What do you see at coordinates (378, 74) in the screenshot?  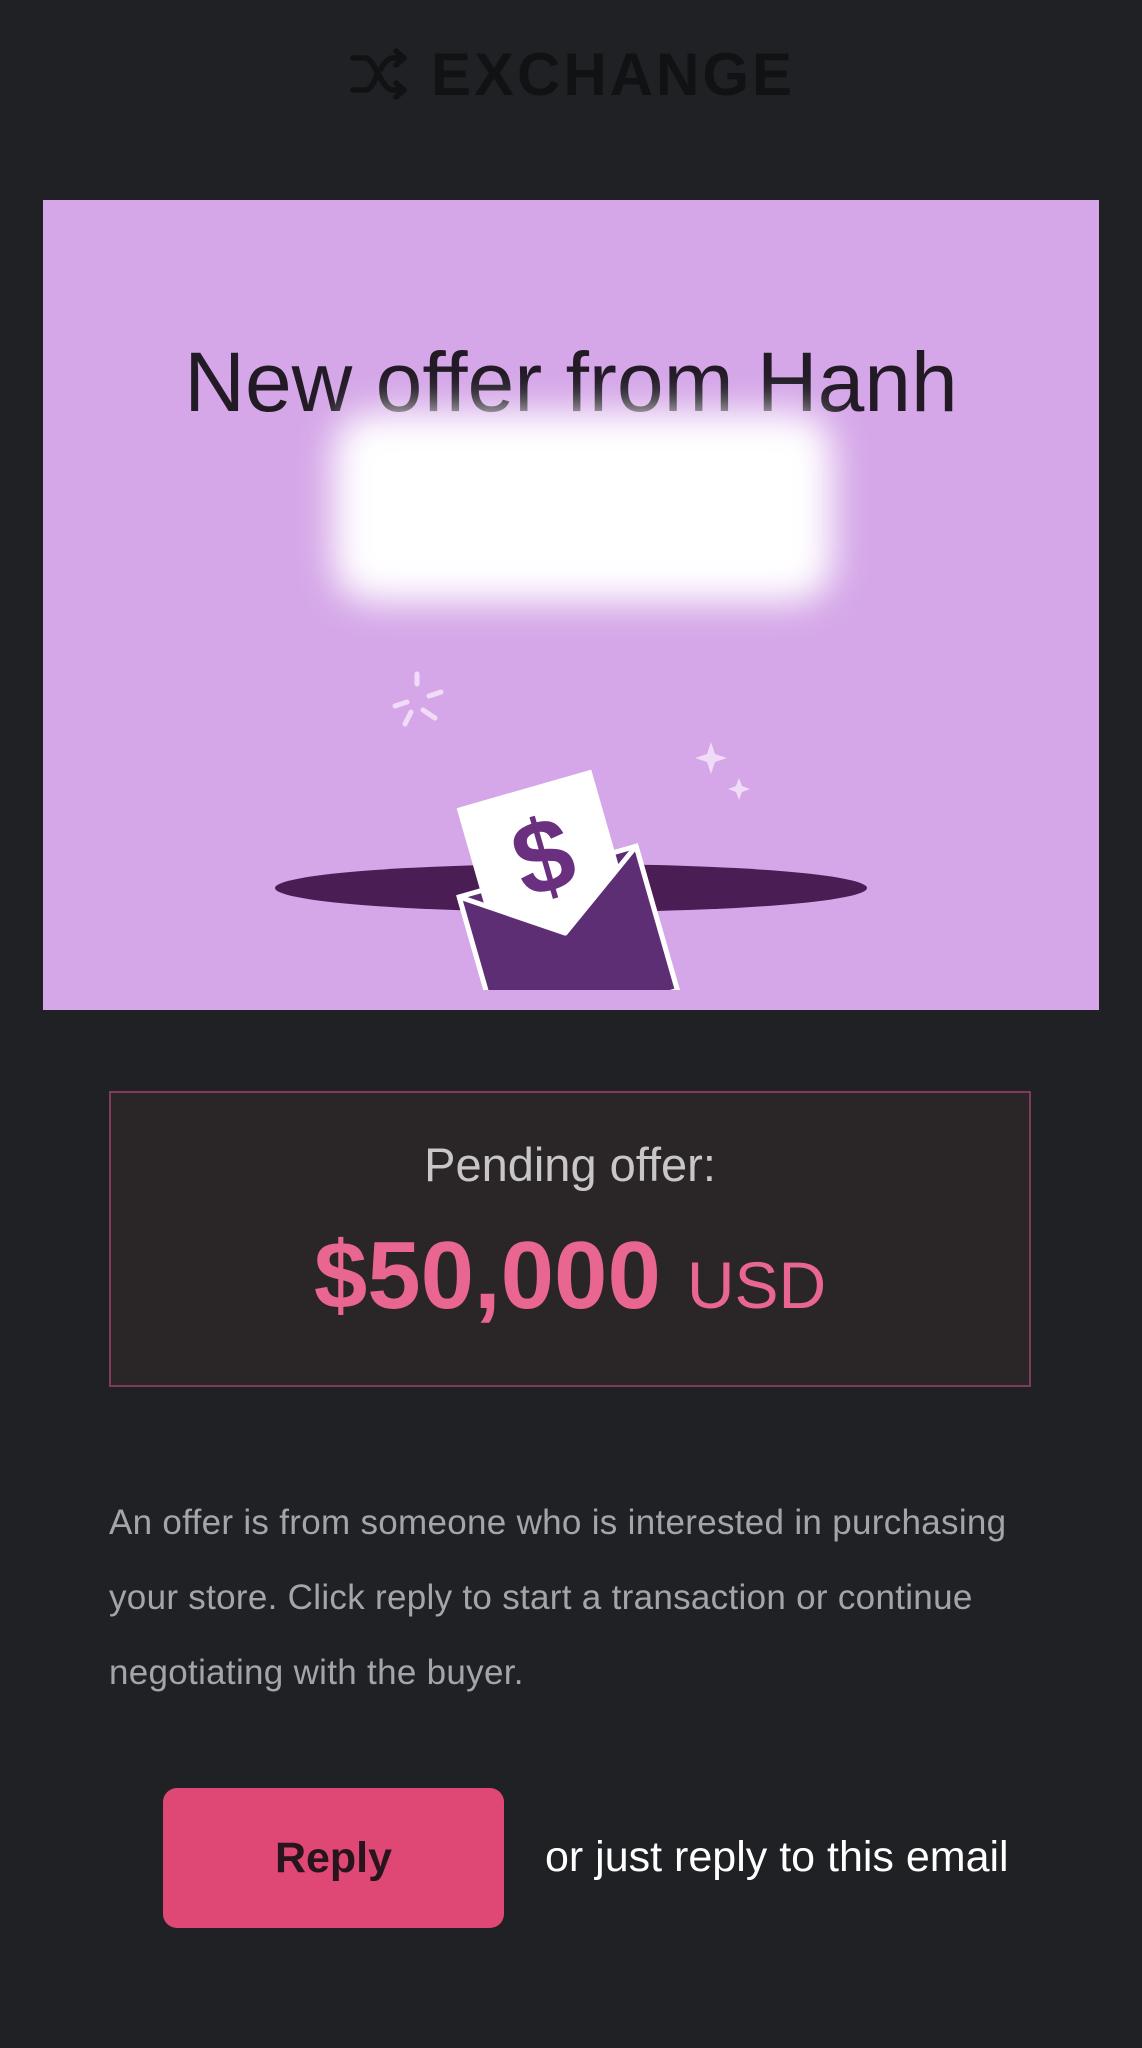 I see `shuffle-icon` at bounding box center [378, 74].